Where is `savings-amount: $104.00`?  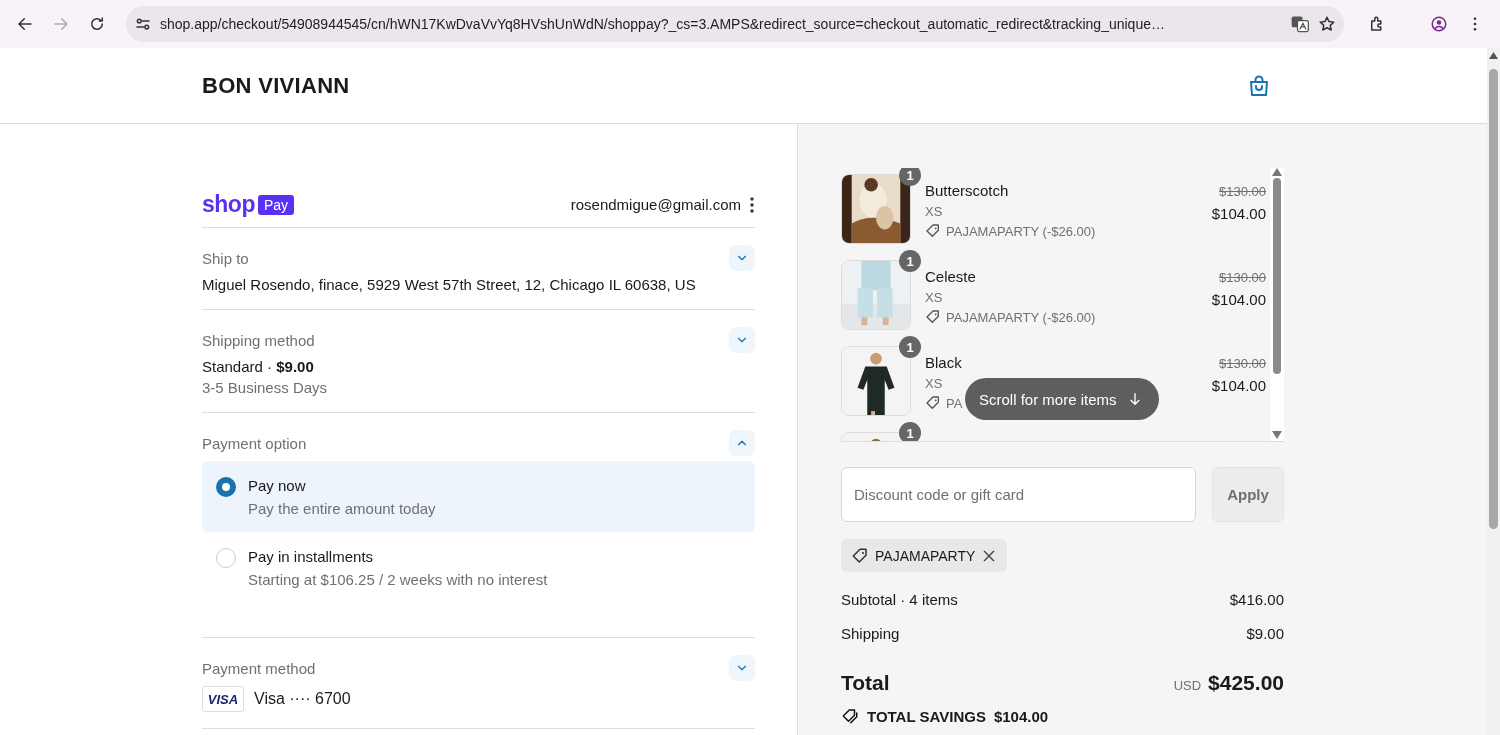
savings-amount: $104.00 is located at coordinates (1021, 716).